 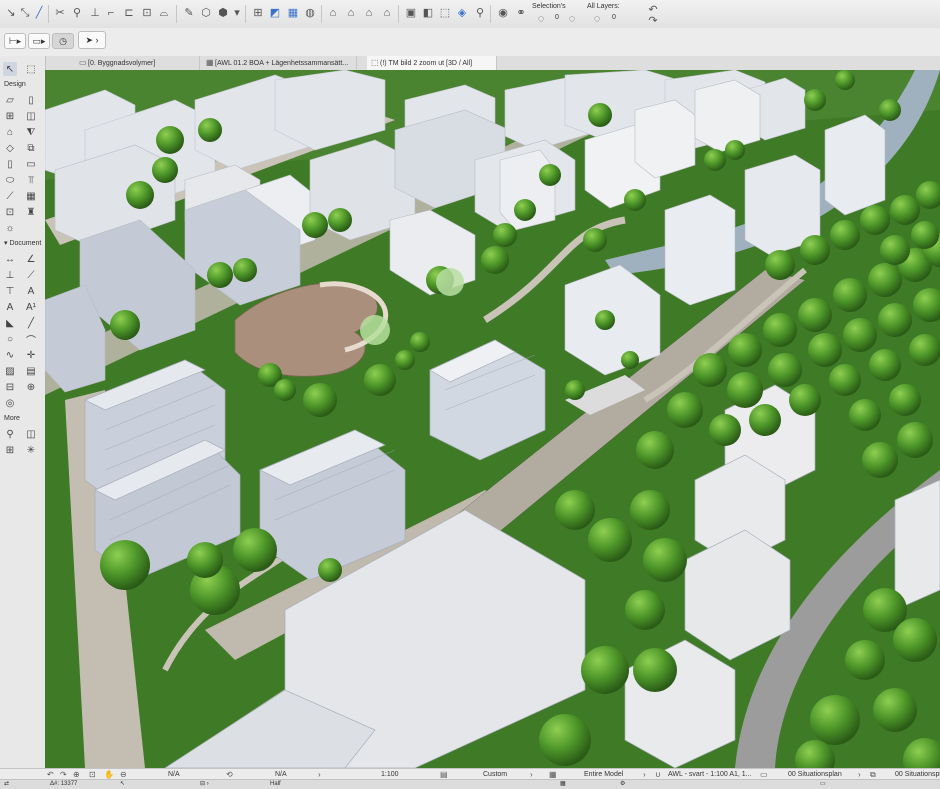 I want to click on intersect-icon: ⌓, so click(x=164, y=13).